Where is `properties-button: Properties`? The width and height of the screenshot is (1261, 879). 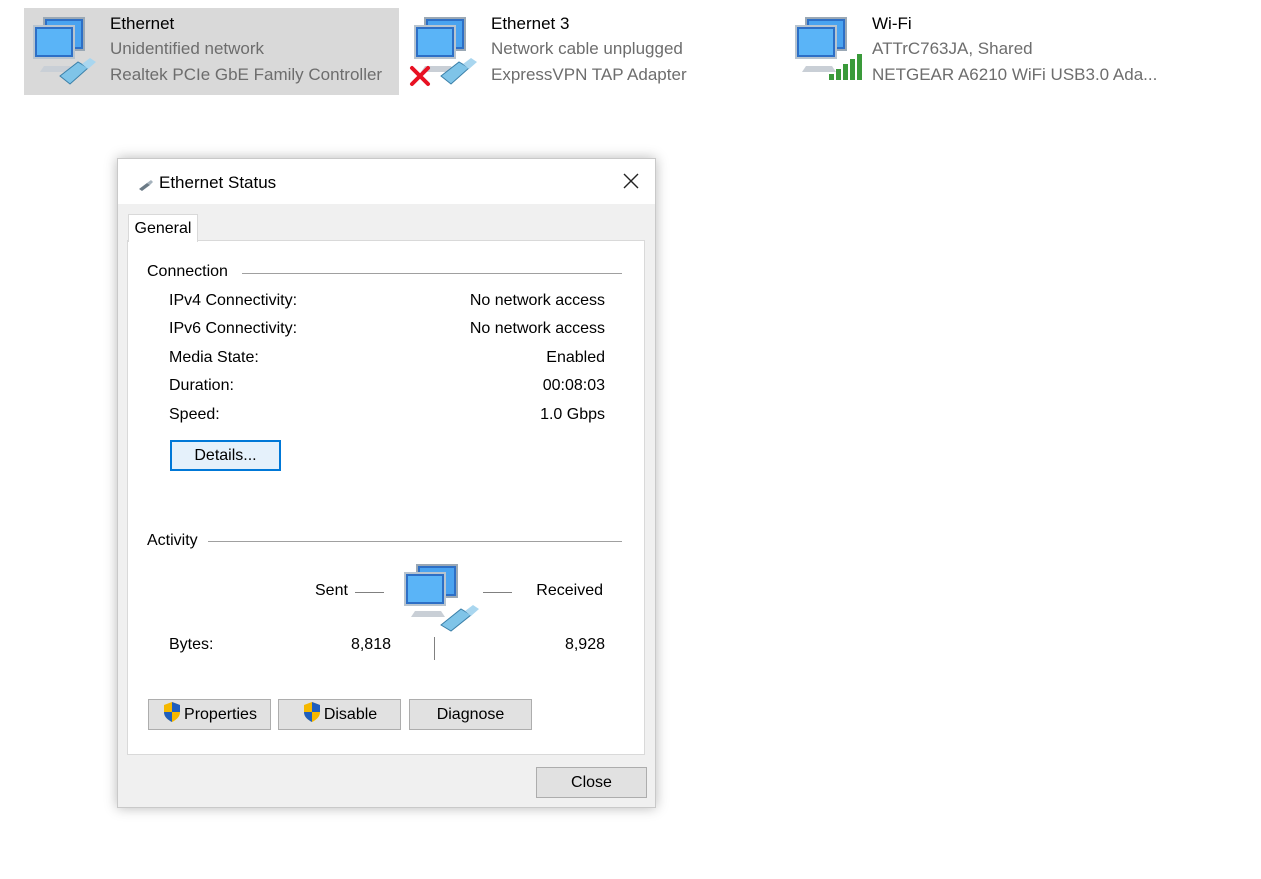 properties-button: Properties is located at coordinates (209, 714).